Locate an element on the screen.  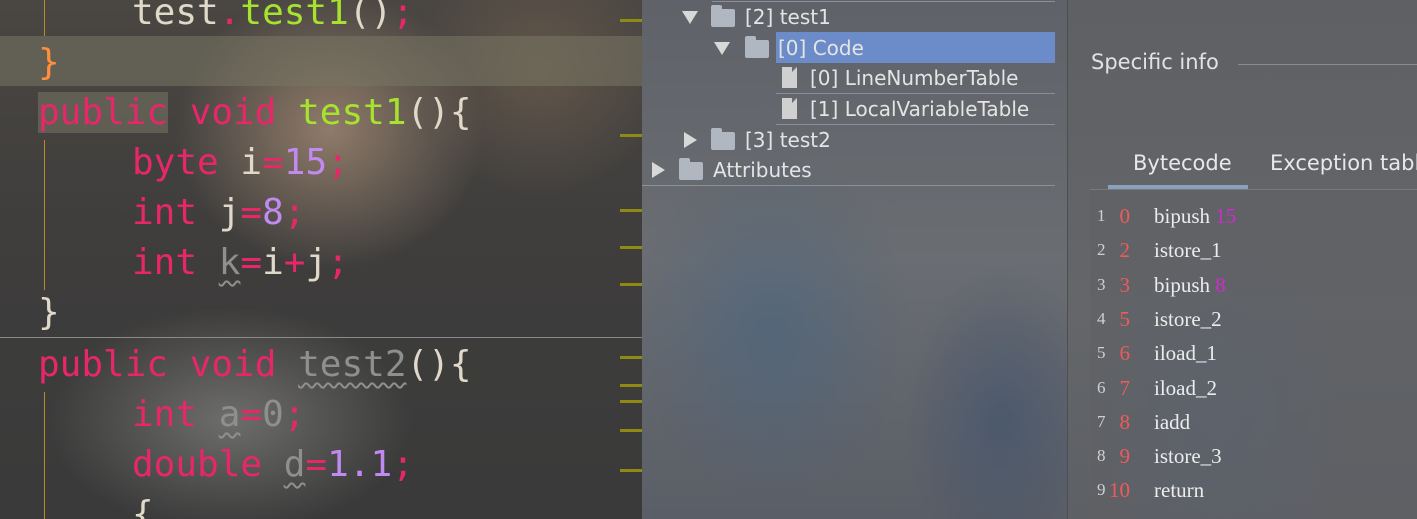
bytecode-offset: 6 is located at coordinates (1125, 353).